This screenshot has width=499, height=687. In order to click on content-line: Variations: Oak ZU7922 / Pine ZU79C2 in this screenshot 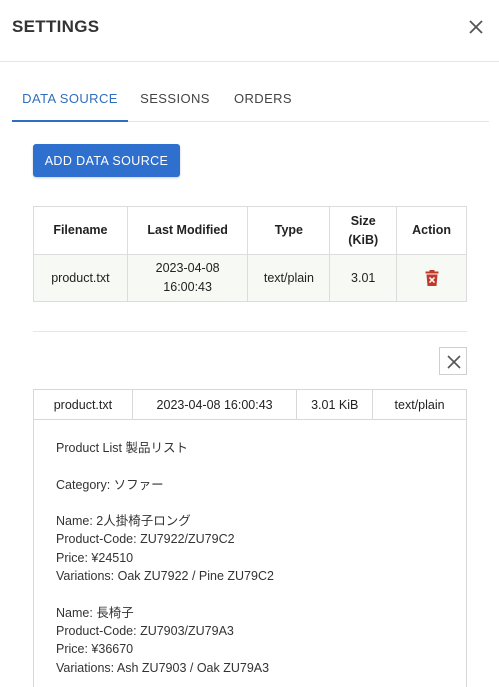, I will do `click(165, 576)`.